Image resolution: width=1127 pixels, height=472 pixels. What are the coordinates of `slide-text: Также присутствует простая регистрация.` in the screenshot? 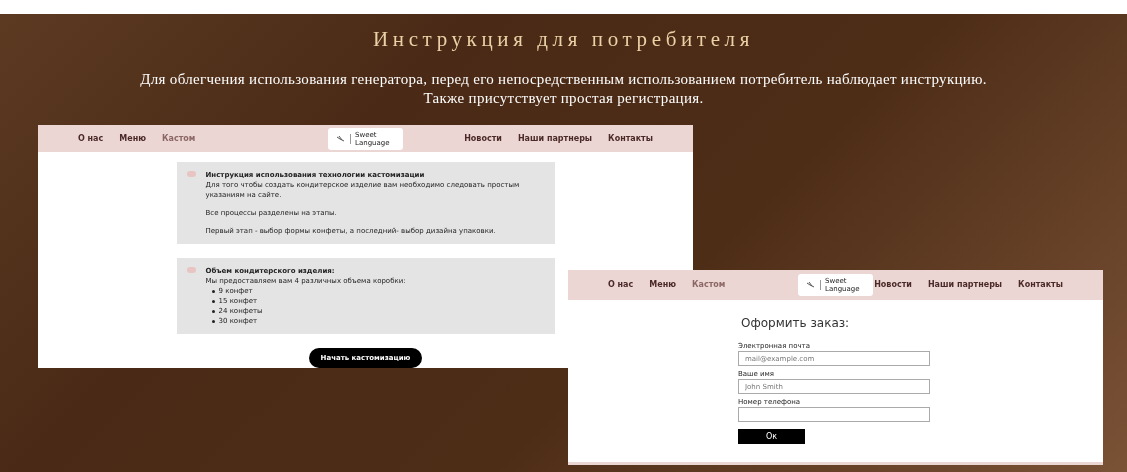 It's located at (563, 98).